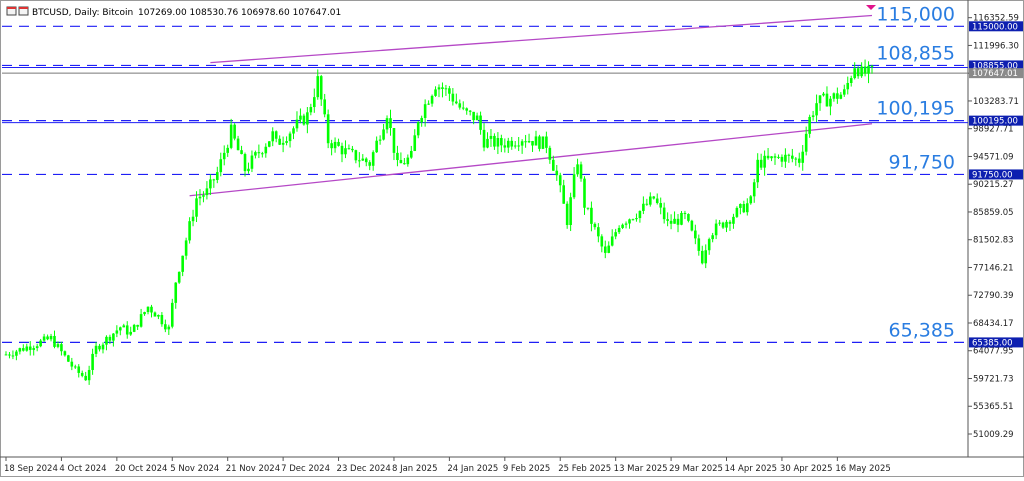 The width and height of the screenshot is (1024, 481). Describe the element at coordinates (305, 469) in the screenshot. I see `x-tick-label: 7 Dec 2024` at that location.